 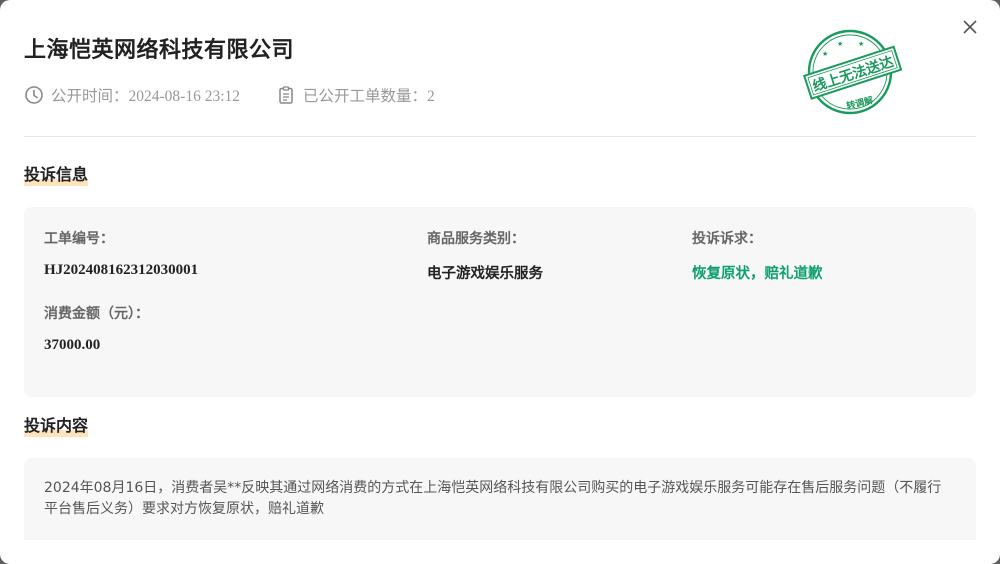 What do you see at coordinates (970, 27) in the screenshot?
I see `close-icon` at bounding box center [970, 27].